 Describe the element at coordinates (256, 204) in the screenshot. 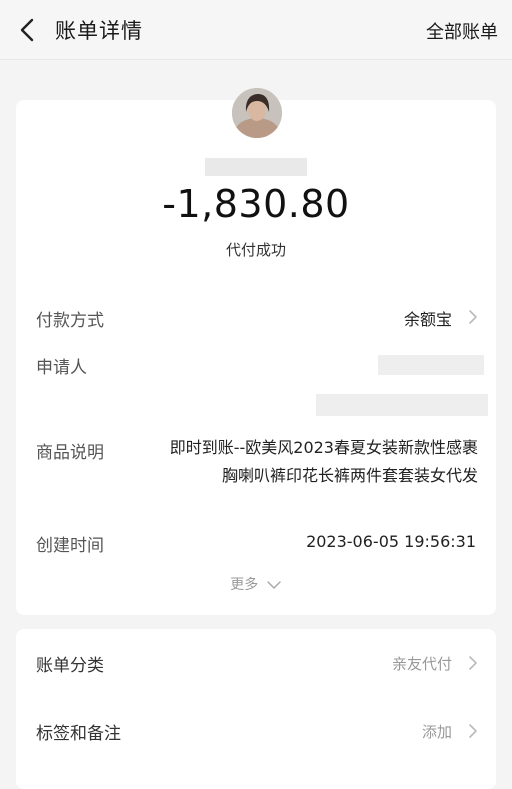

I see `bill-amount: -1,830.80` at that location.